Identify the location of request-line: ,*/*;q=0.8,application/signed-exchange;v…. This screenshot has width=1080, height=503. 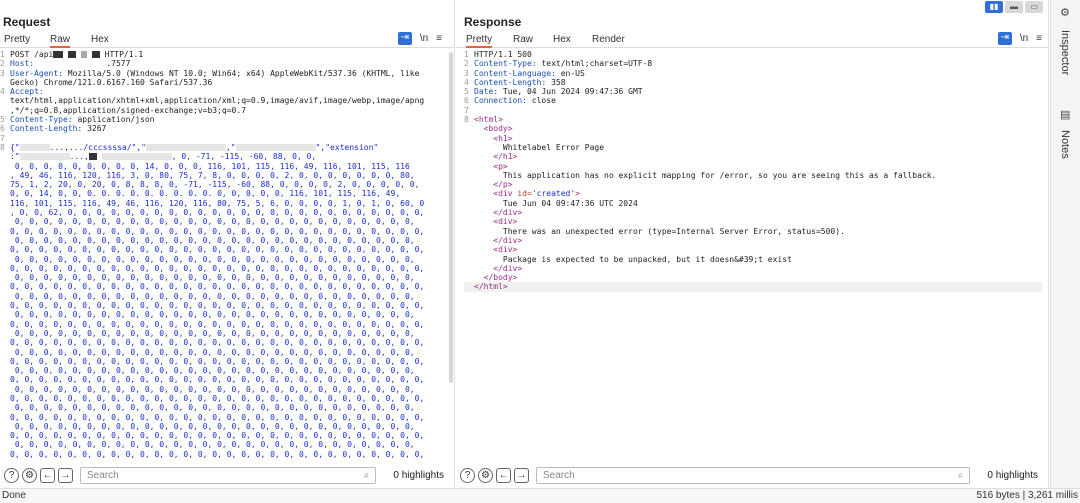
(224, 110).